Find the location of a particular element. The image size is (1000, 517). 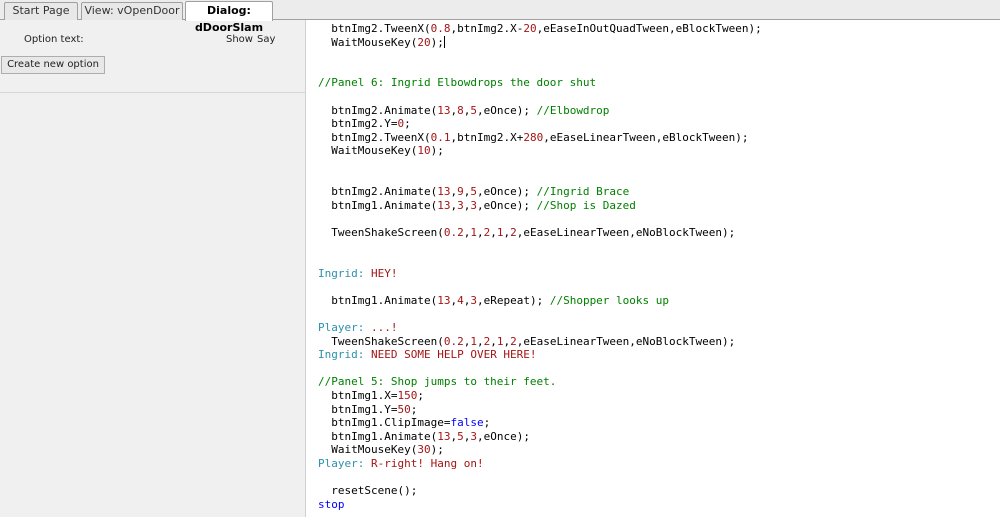

code-token: 280 is located at coordinates (533, 137).